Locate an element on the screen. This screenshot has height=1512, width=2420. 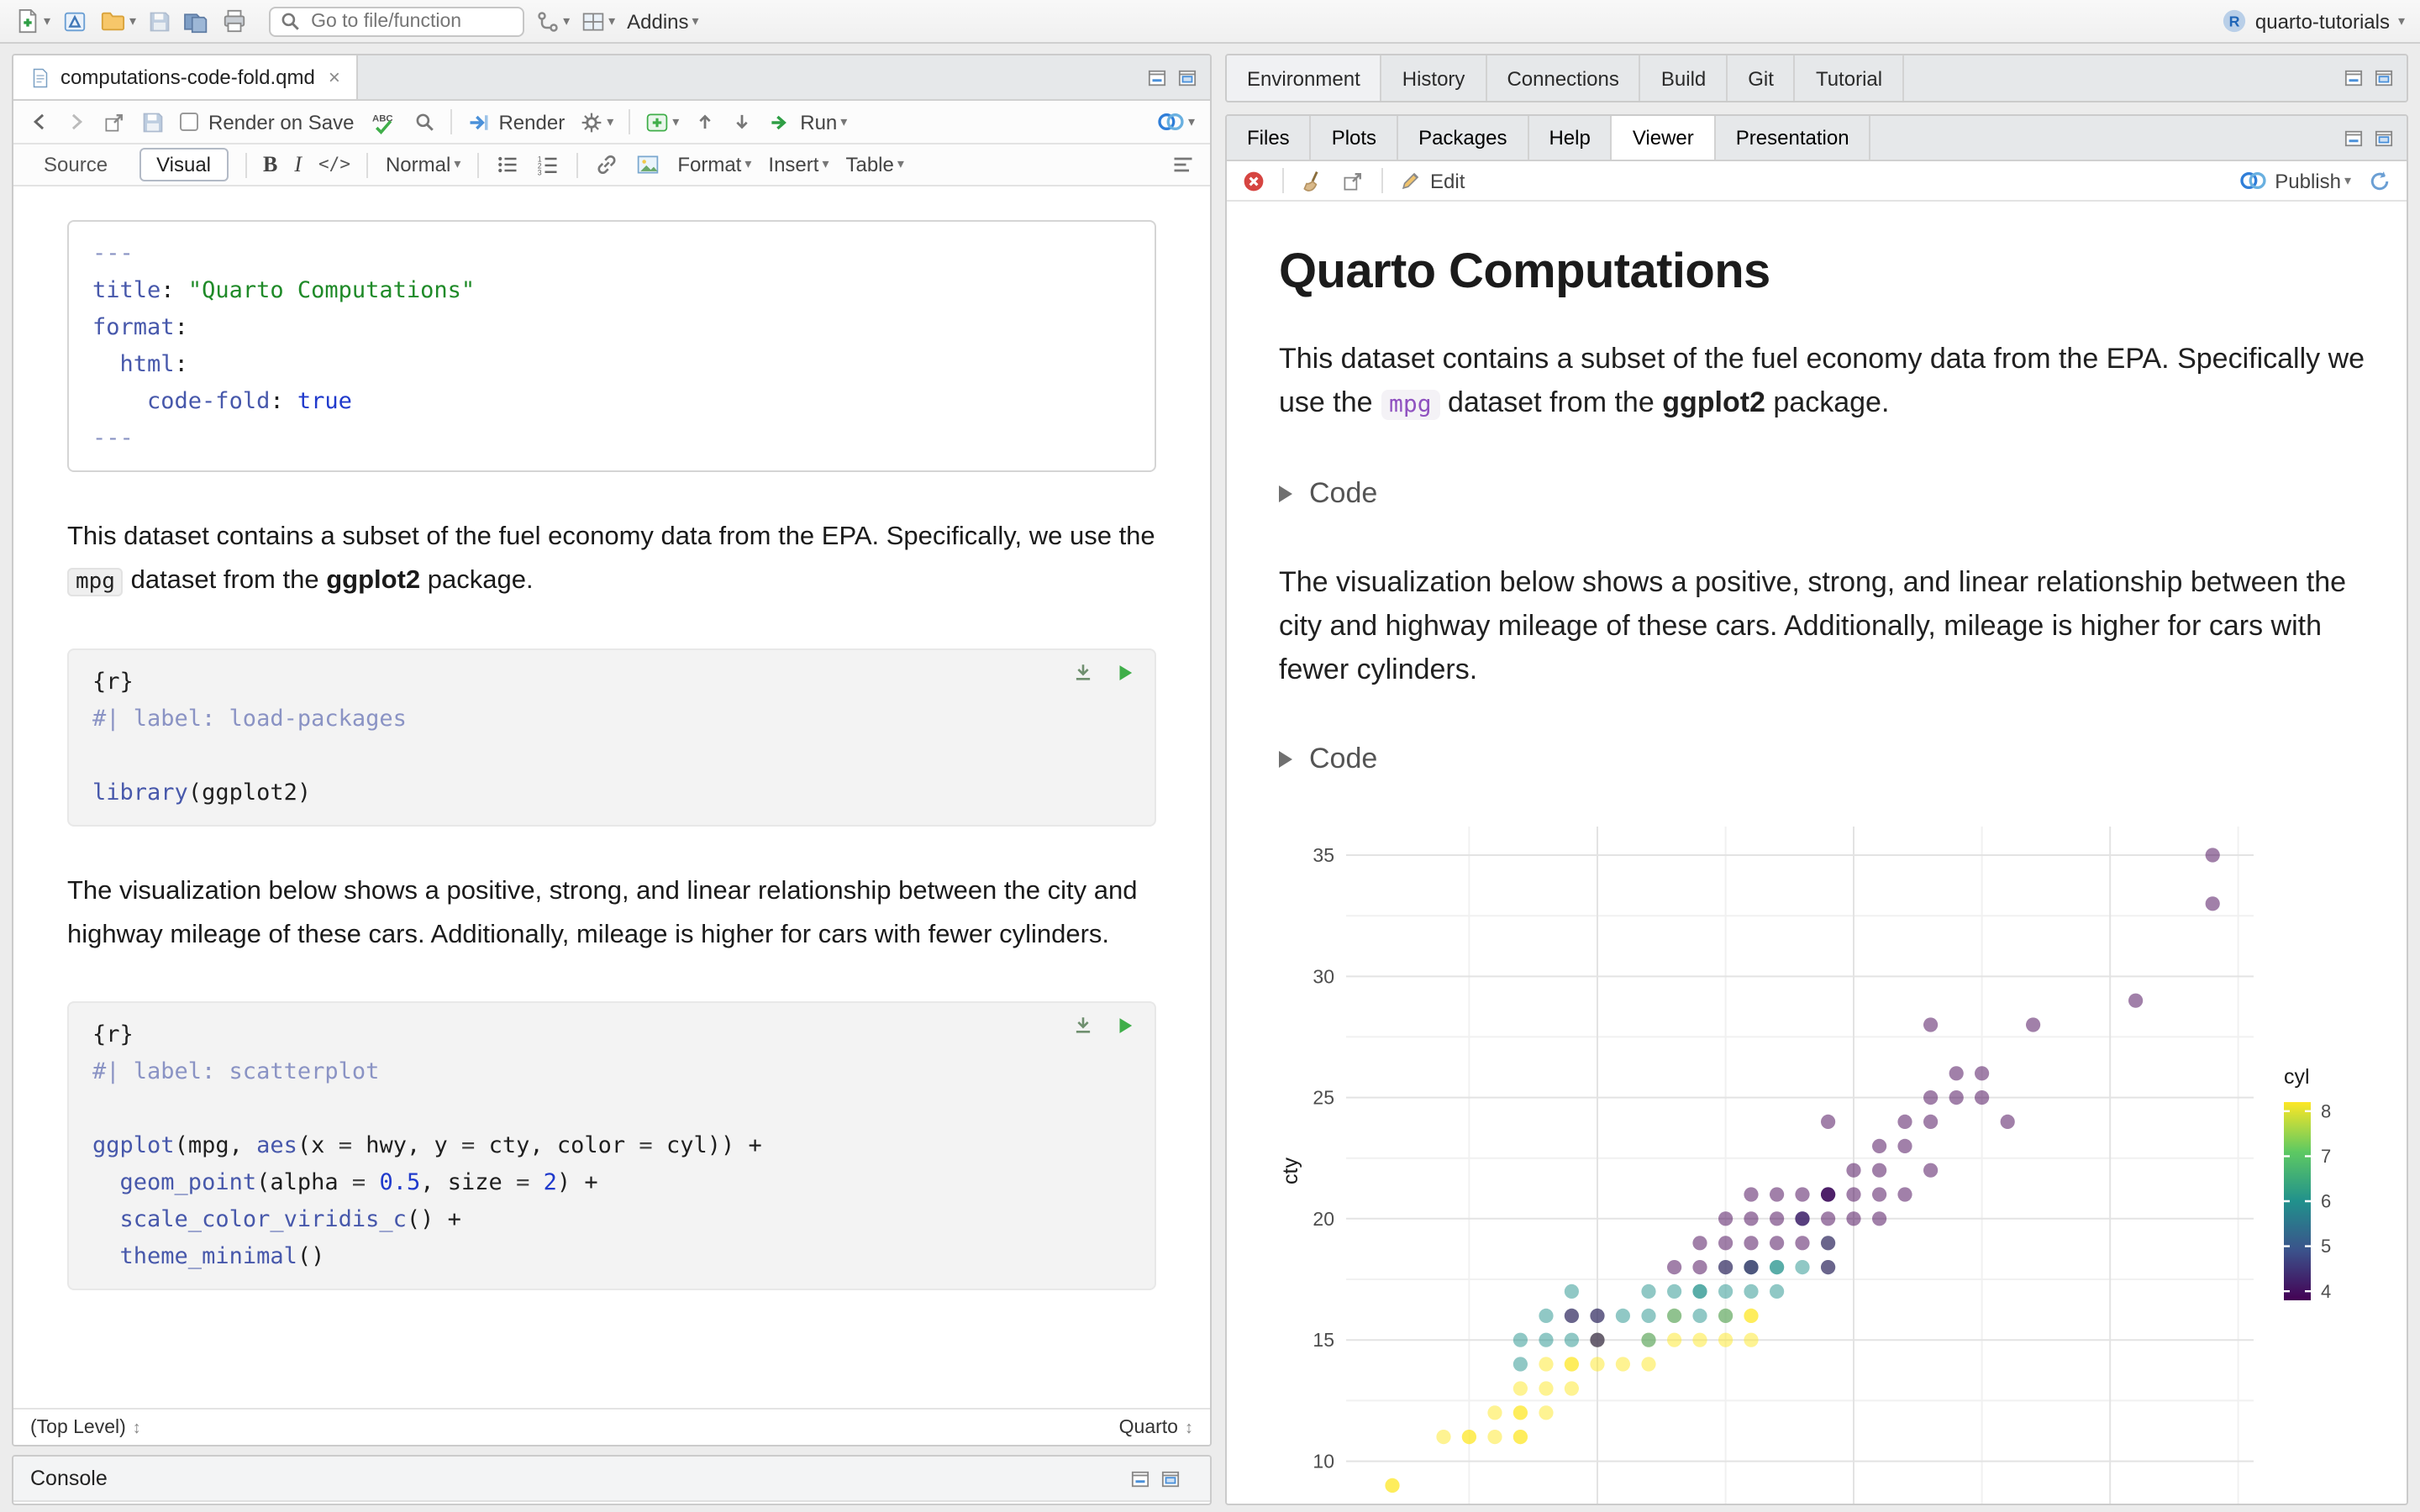
new-file-icon is located at coordinates (27, 21).